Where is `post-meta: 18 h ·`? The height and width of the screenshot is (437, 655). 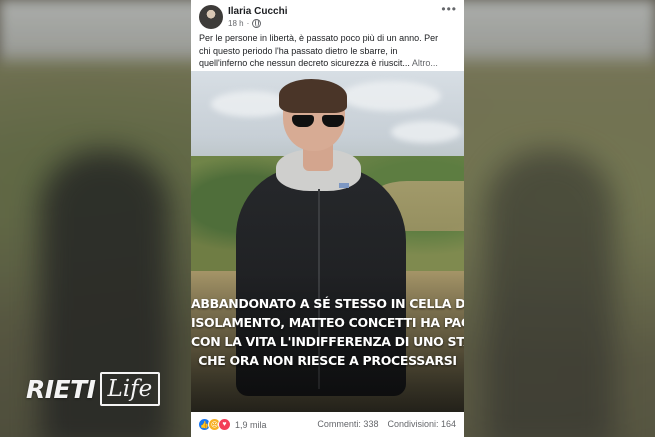 post-meta: 18 h · is located at coordinates (245, 23).